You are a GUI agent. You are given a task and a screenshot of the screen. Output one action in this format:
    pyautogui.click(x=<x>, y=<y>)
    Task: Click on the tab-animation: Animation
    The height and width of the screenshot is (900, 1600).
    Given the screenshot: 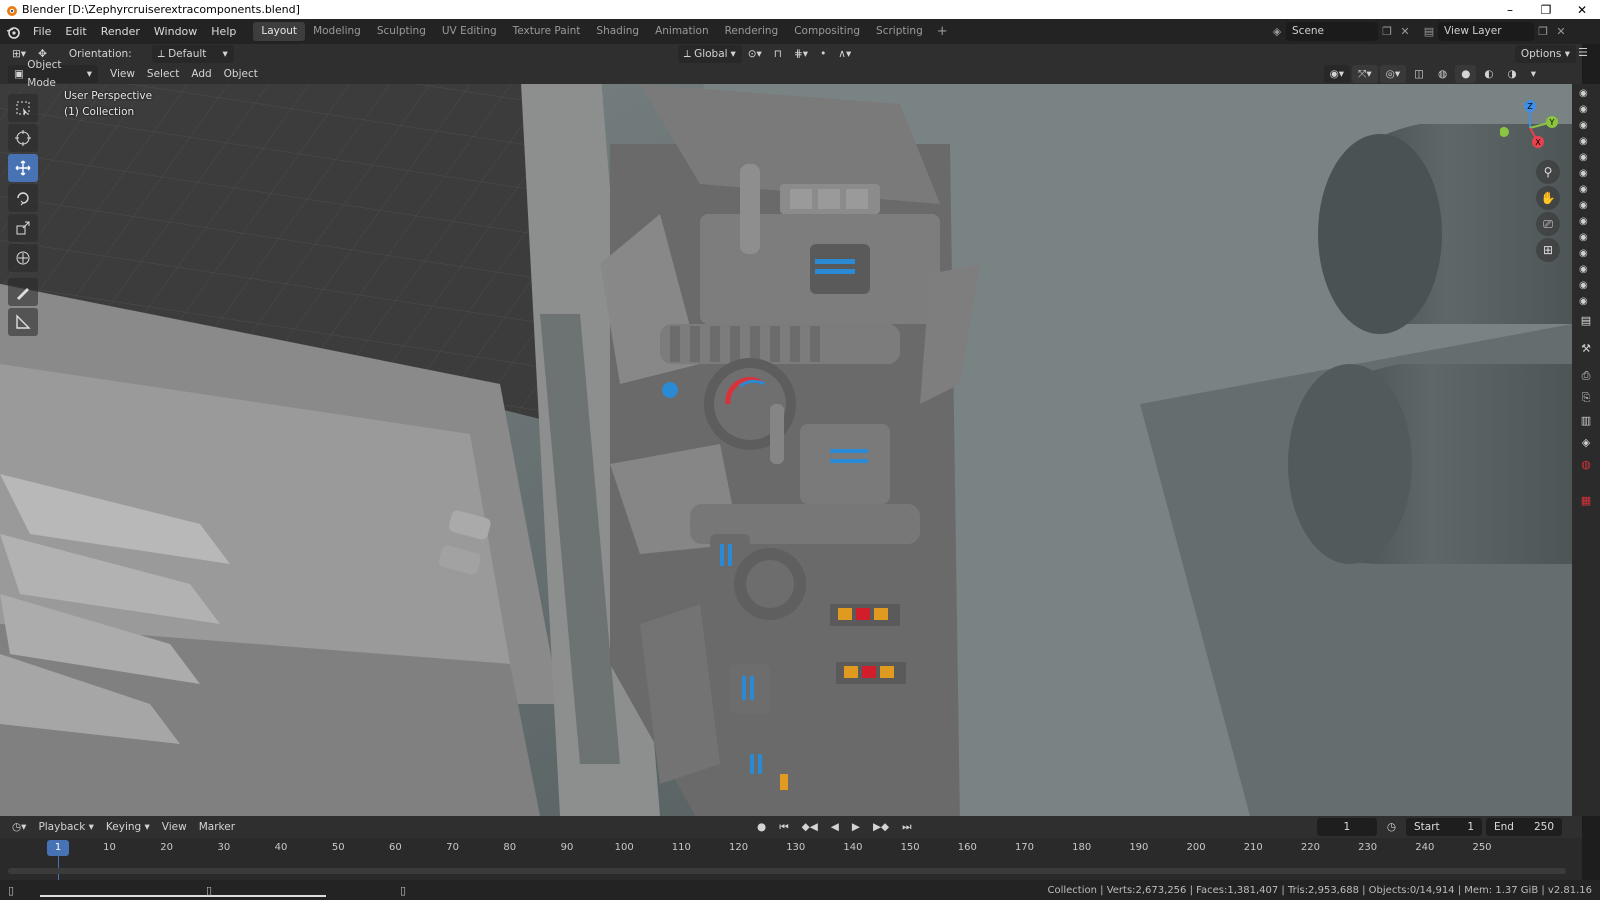 What is the action you would take?
    pyautogui.click(x=682, y=31)
    